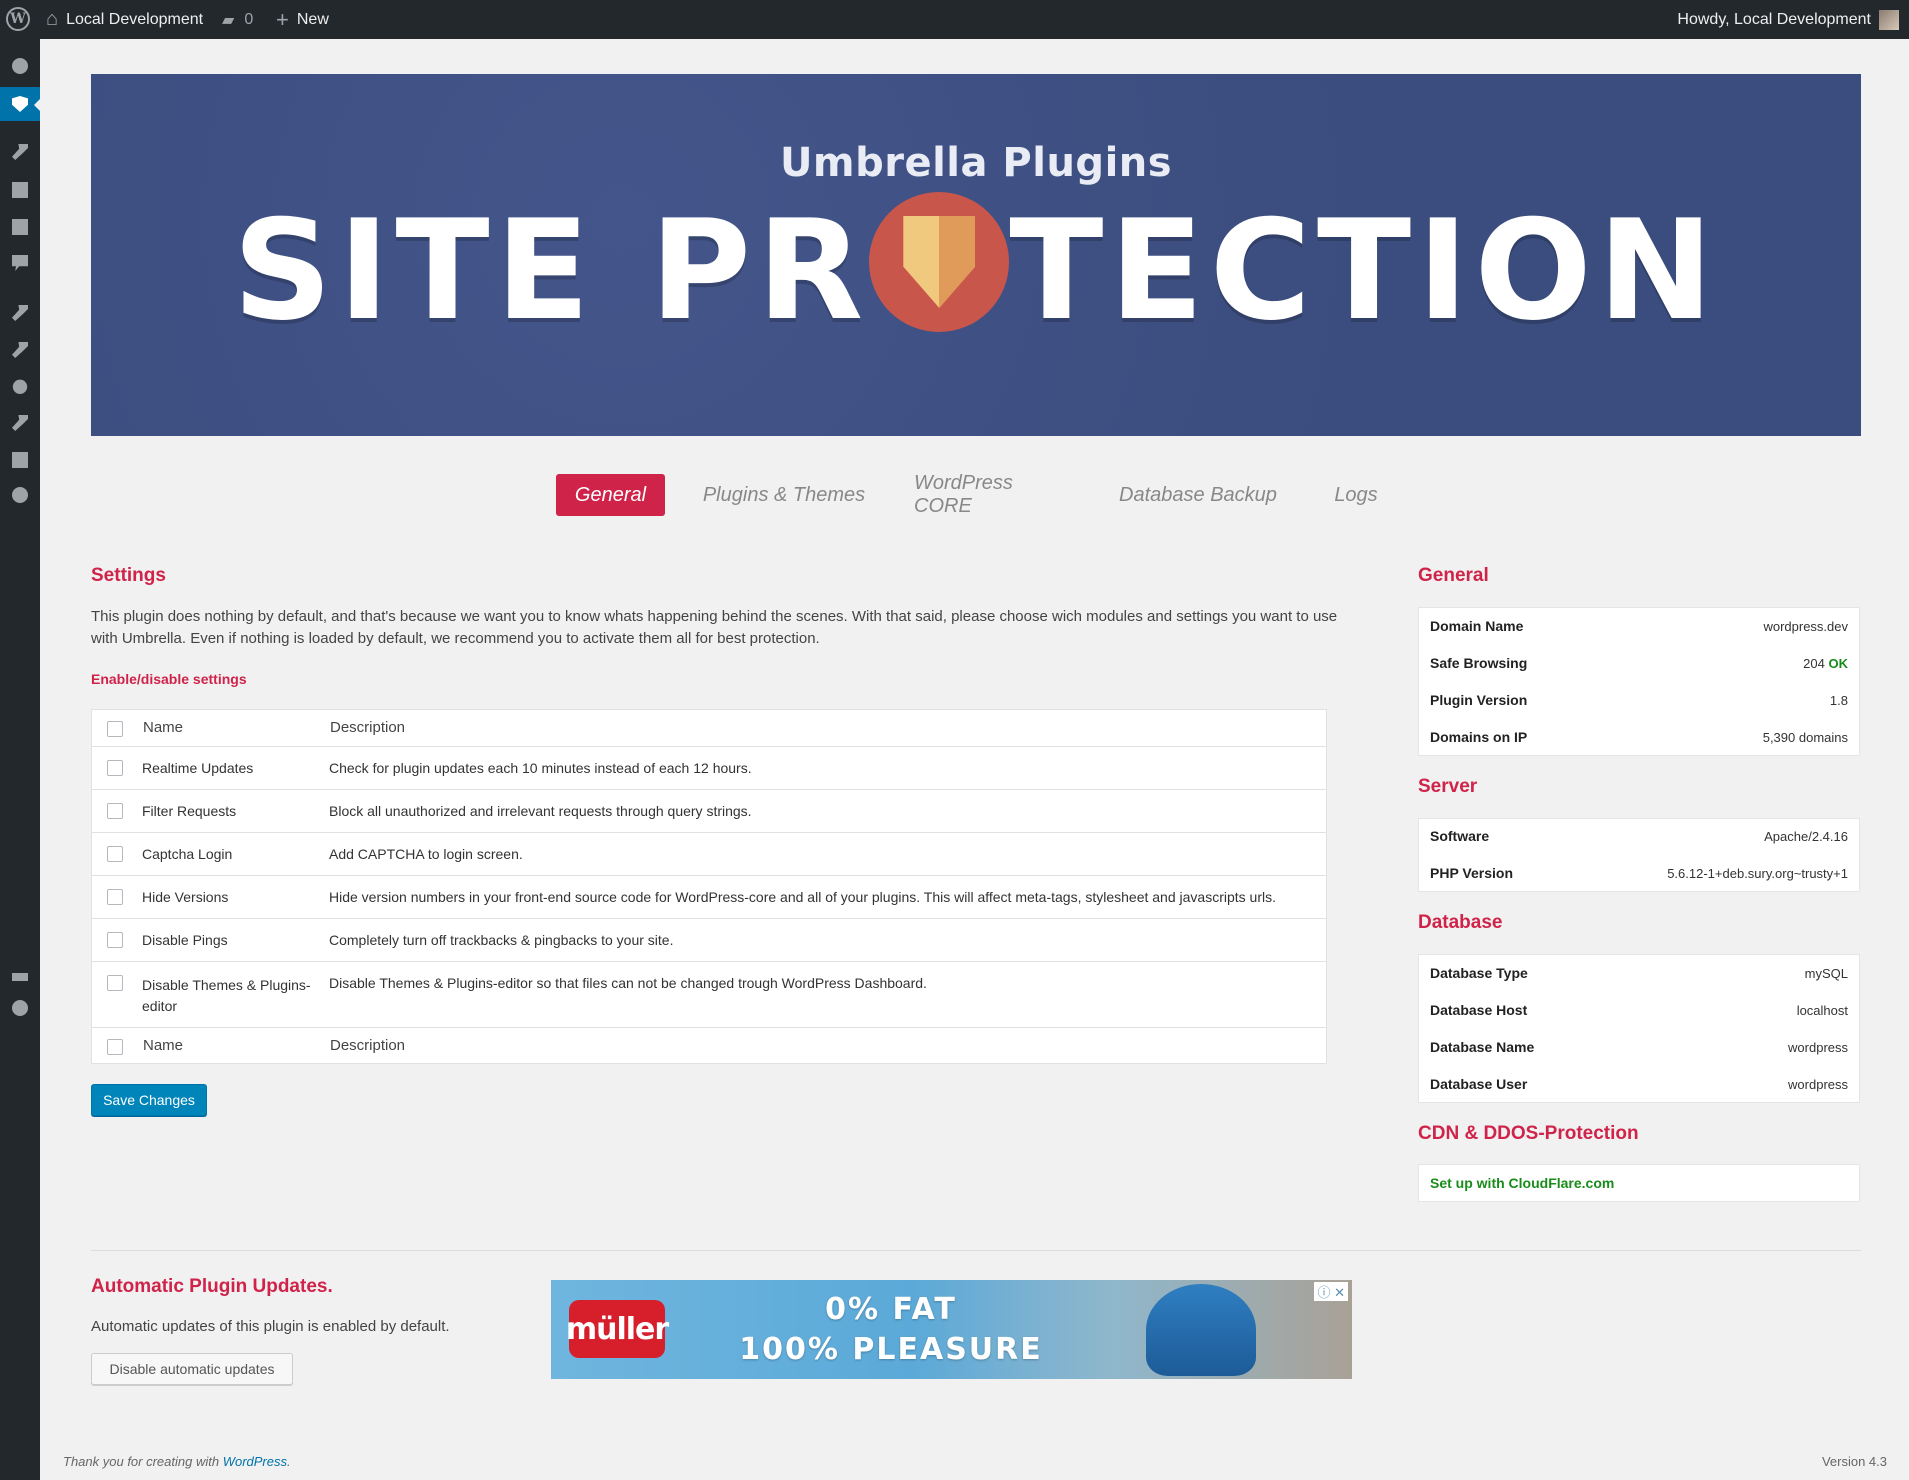  Describe the element at coordinates (18, 19) in the screenshot. I see `wordpress-logo-icon: W` at that location.